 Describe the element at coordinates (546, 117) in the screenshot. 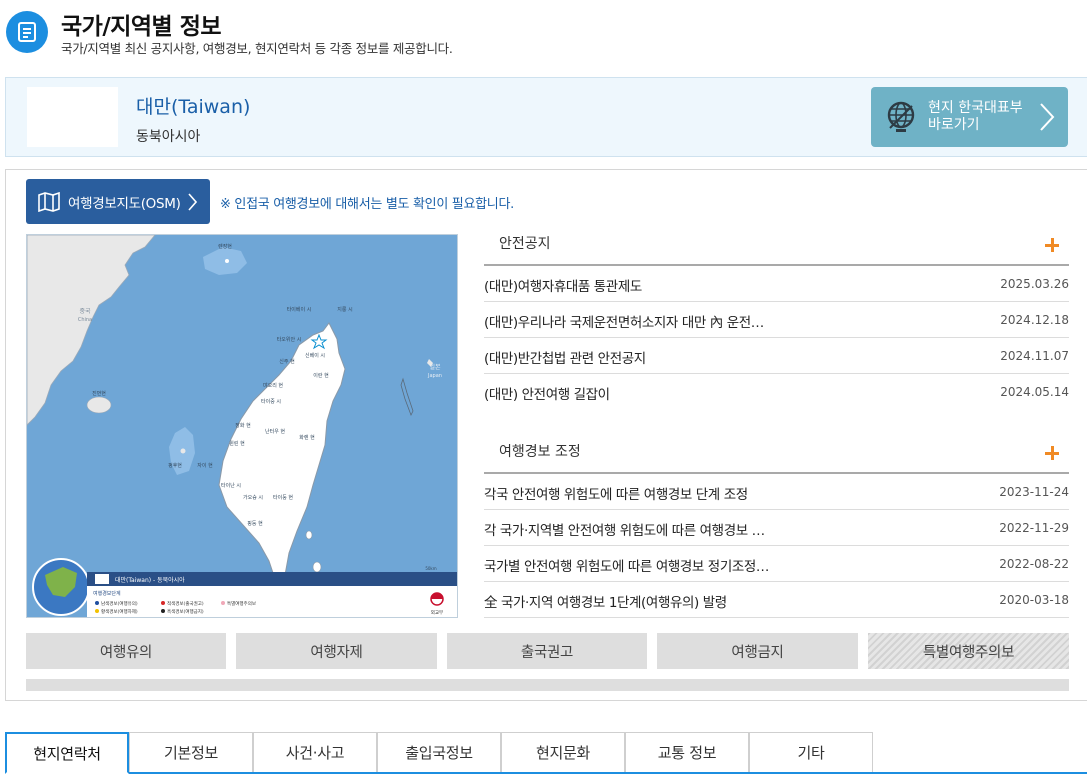

I see `country-summary: 대만(Taiwan) 동북아시아 현지 한국대표부 바로가기` at that location.